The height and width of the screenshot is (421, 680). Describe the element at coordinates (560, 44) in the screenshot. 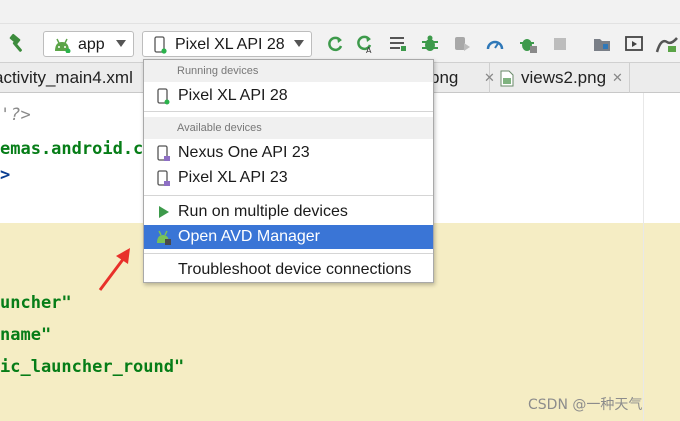

I see `stop-icon` at that location.